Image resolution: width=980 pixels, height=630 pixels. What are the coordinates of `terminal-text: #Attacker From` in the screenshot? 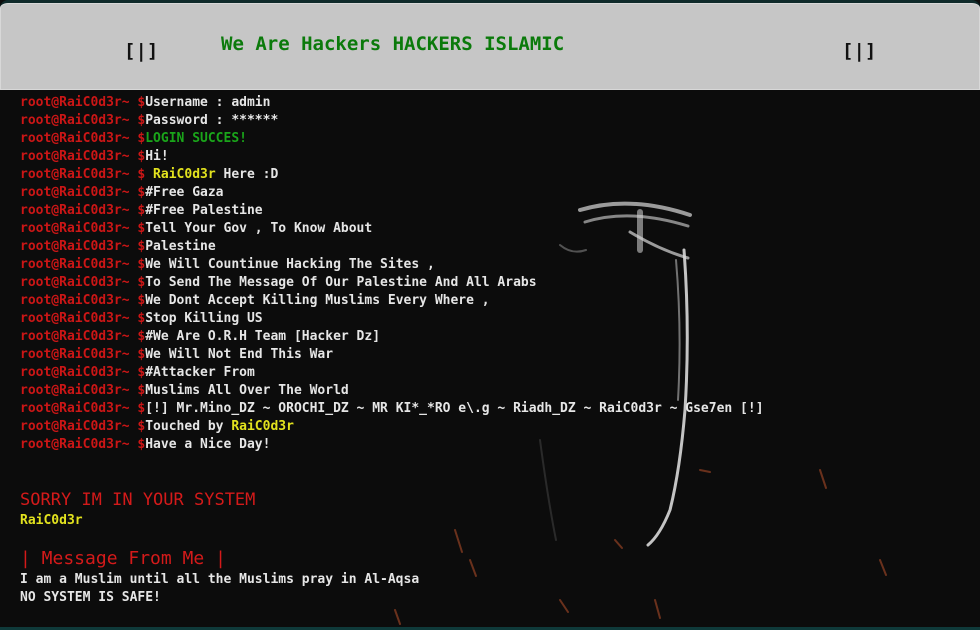 It's located at (200, 372).